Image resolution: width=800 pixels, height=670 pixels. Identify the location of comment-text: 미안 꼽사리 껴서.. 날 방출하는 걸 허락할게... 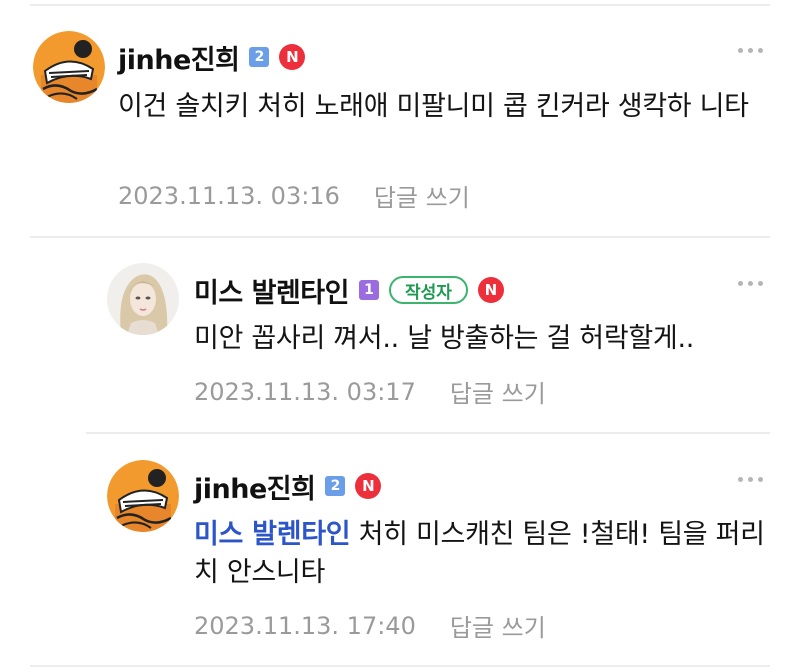
(444, 338).